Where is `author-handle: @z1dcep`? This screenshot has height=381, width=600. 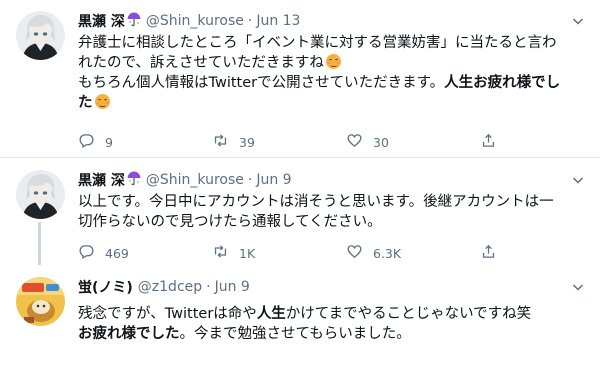
author-handle: @z1dcep is located at coordinates (170, 287).